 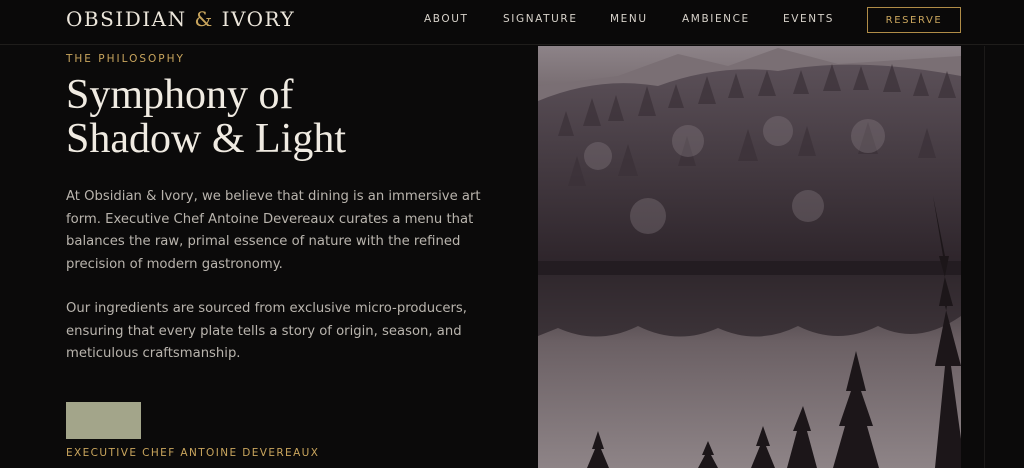 What do you see at coordinates (446, 19) in the screenshot?
I see `nav-link-about: ABOUT` at bounding box center [446, 19].